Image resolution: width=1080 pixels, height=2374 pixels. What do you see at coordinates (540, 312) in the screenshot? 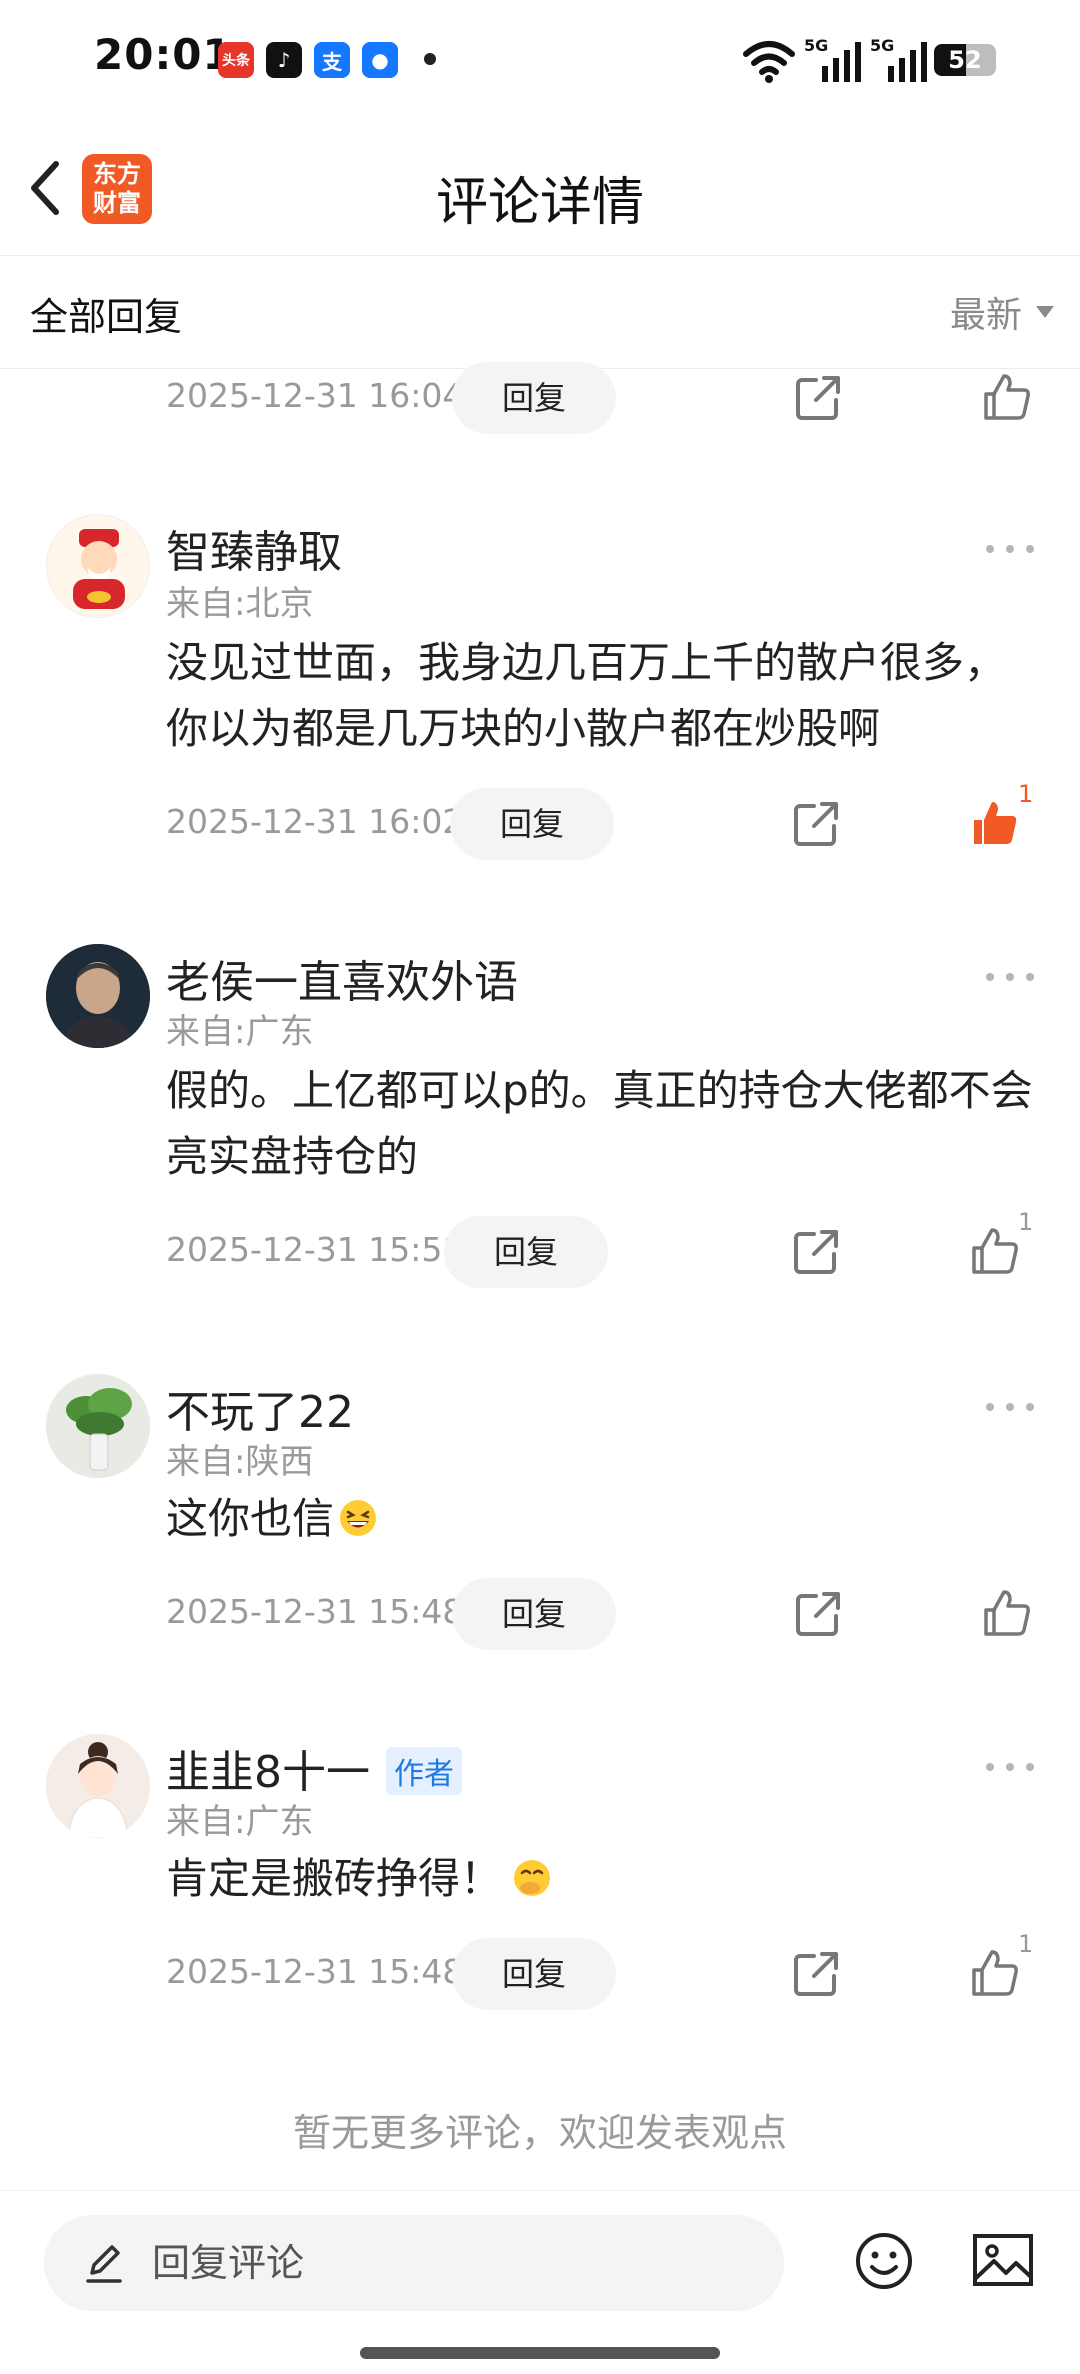
I see `filter-bar: 全部回复 最新` at bounding box center [540, 312].